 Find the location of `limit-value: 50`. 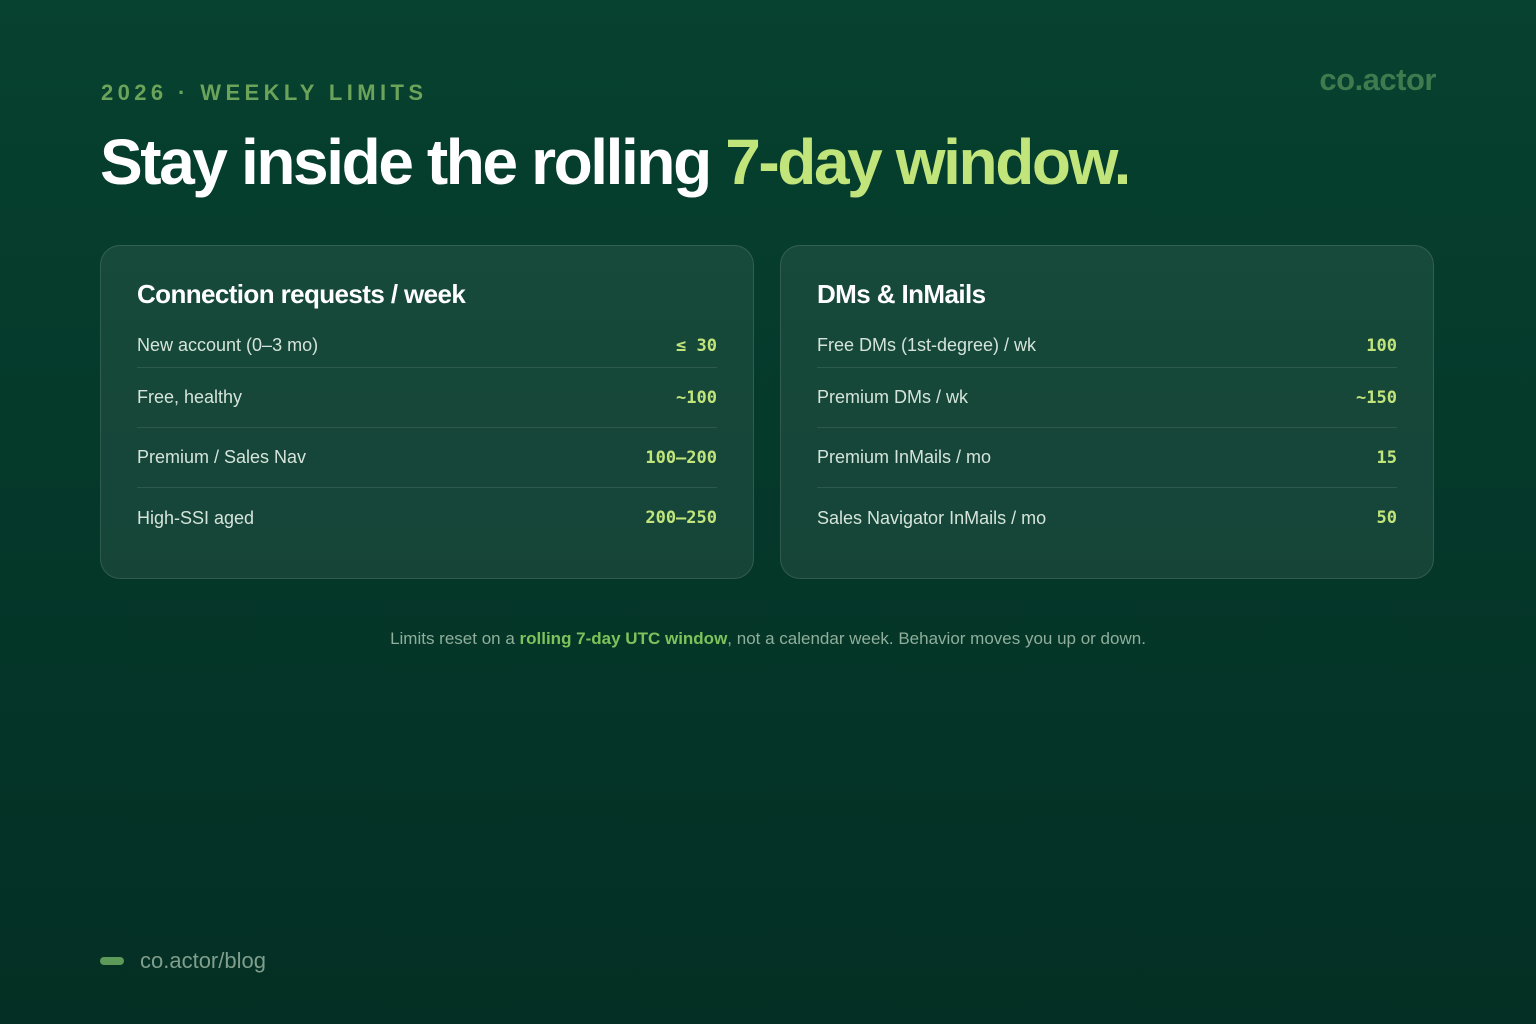

limit-value: 50 is located at coordinates (1386, 518).